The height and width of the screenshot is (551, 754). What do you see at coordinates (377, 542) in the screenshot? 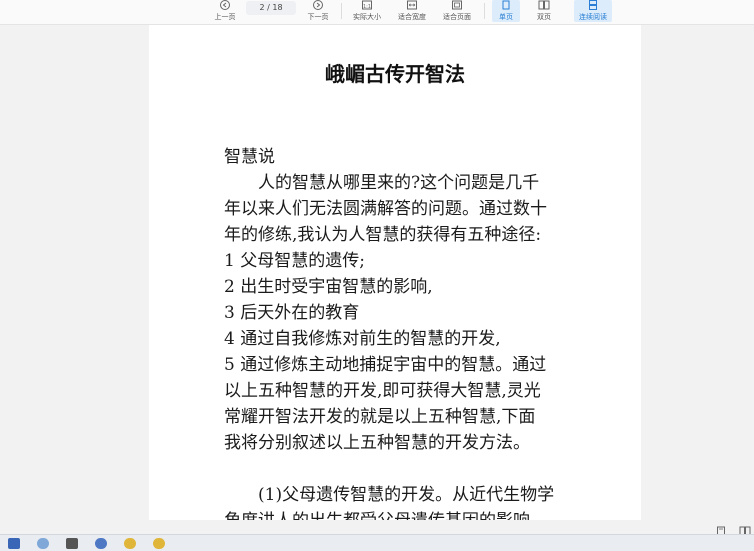
I see `taskbar` at bounding box center [377, 542].